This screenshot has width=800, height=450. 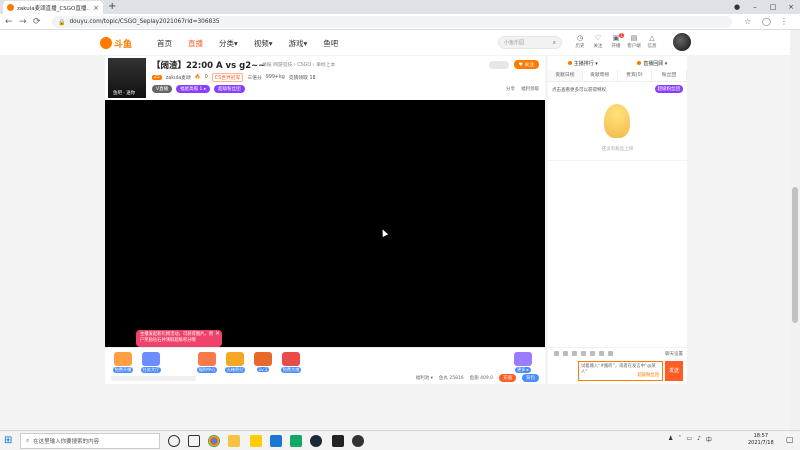 What do you see at coordinates (755, 7) in the screenshot?
I see `minimize-button: –` at bounding box center [755, 7].